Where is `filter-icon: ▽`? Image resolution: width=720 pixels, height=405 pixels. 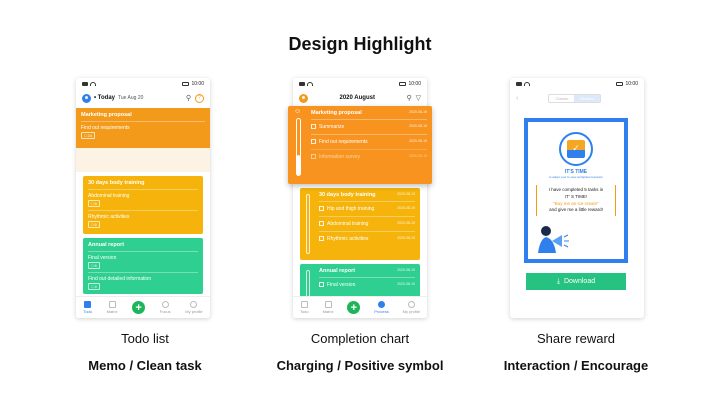 filter-icon: ▽ is located at coordinates (418, 98).